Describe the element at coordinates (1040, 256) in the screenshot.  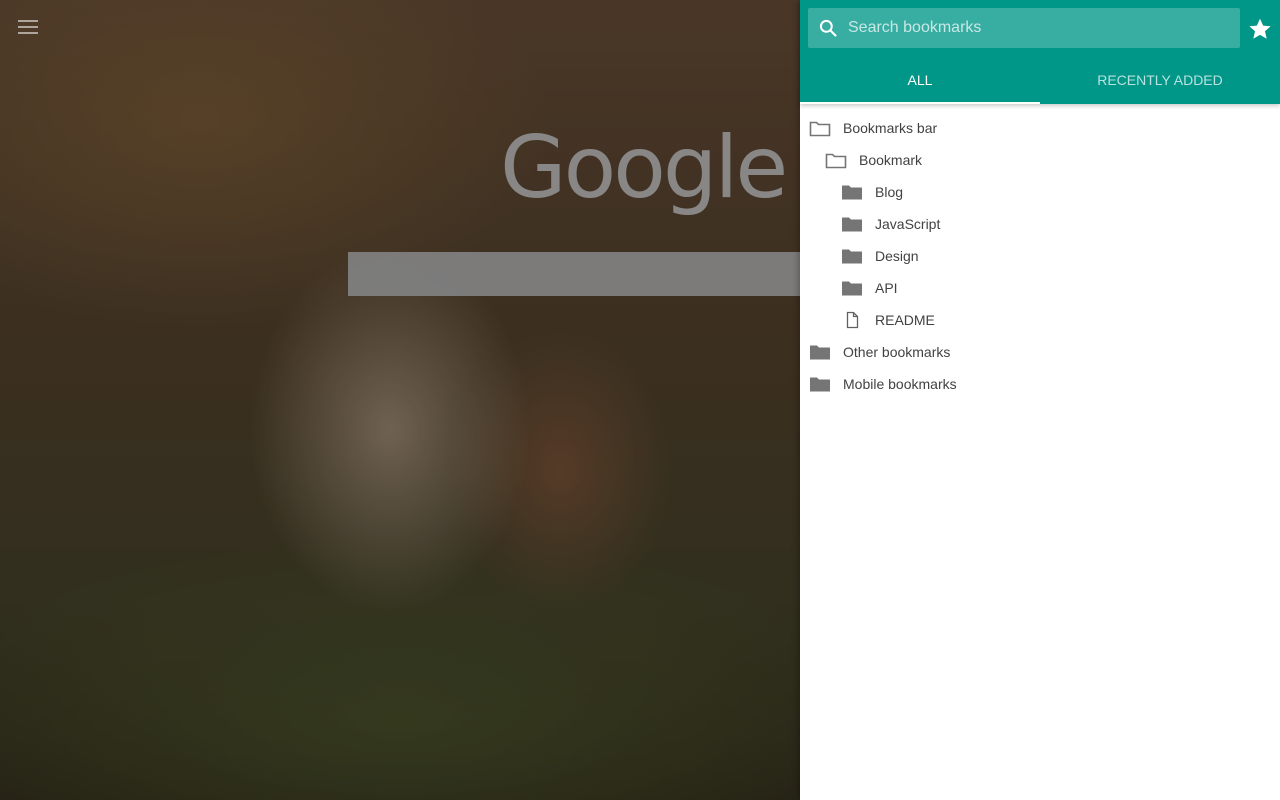
I see `tree-item-design: Design` at that location.